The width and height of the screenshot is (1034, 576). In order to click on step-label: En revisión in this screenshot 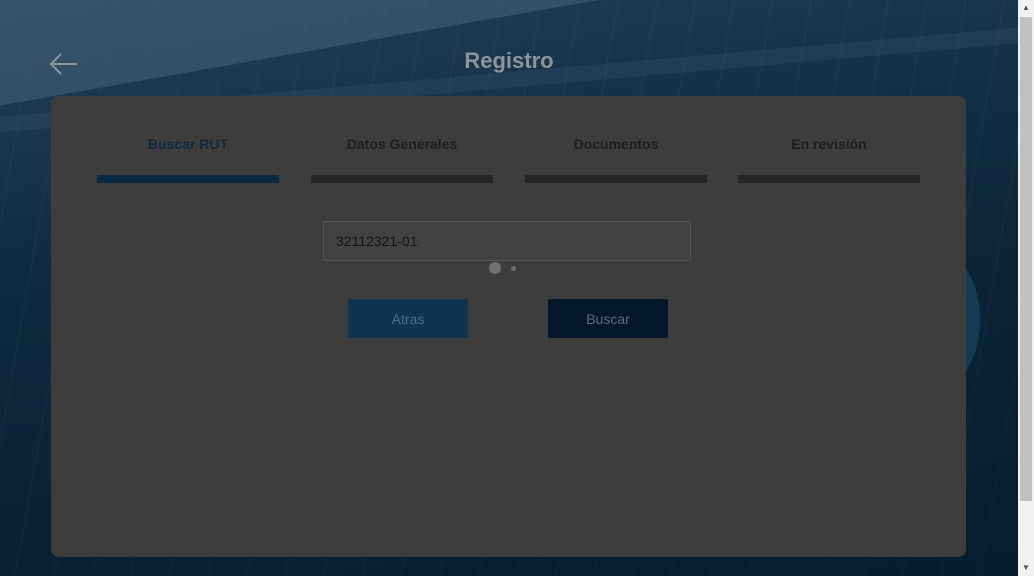, I will do `click(829, 144)`.